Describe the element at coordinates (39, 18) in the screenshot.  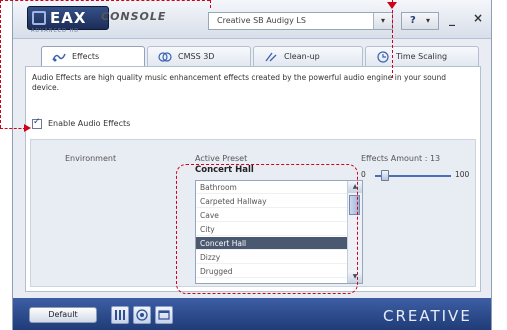
I see `eax-logo-mark-icon` at that location.